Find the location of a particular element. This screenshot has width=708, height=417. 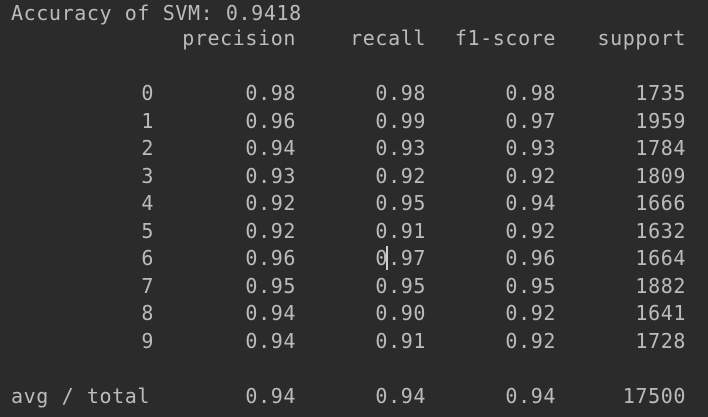

header-precision: precision is located at coordinates (239, 38).